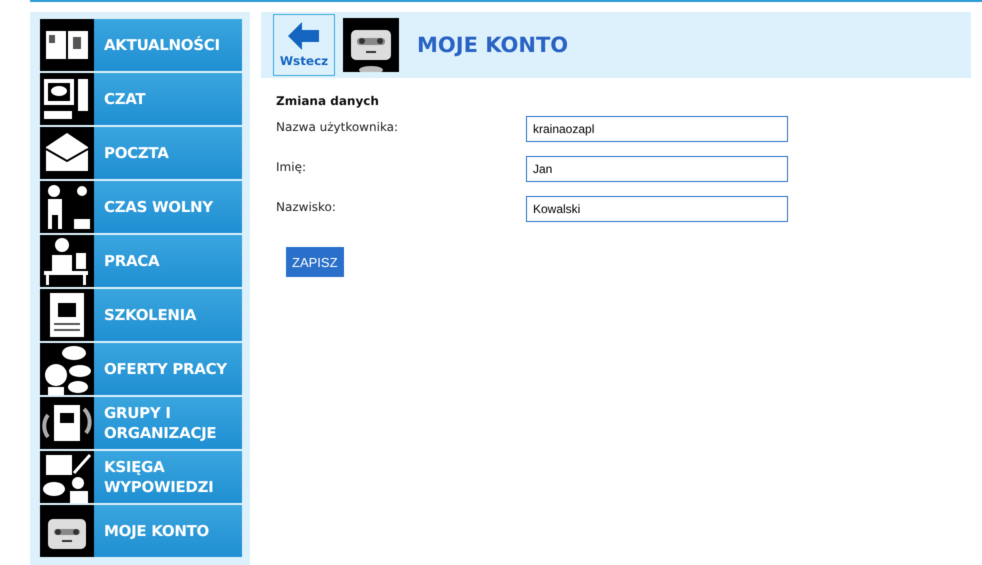  What do you see at coordinates (67, 153) in the screenshot?
I see `envelope-icon` at bounding box center [67, 153].